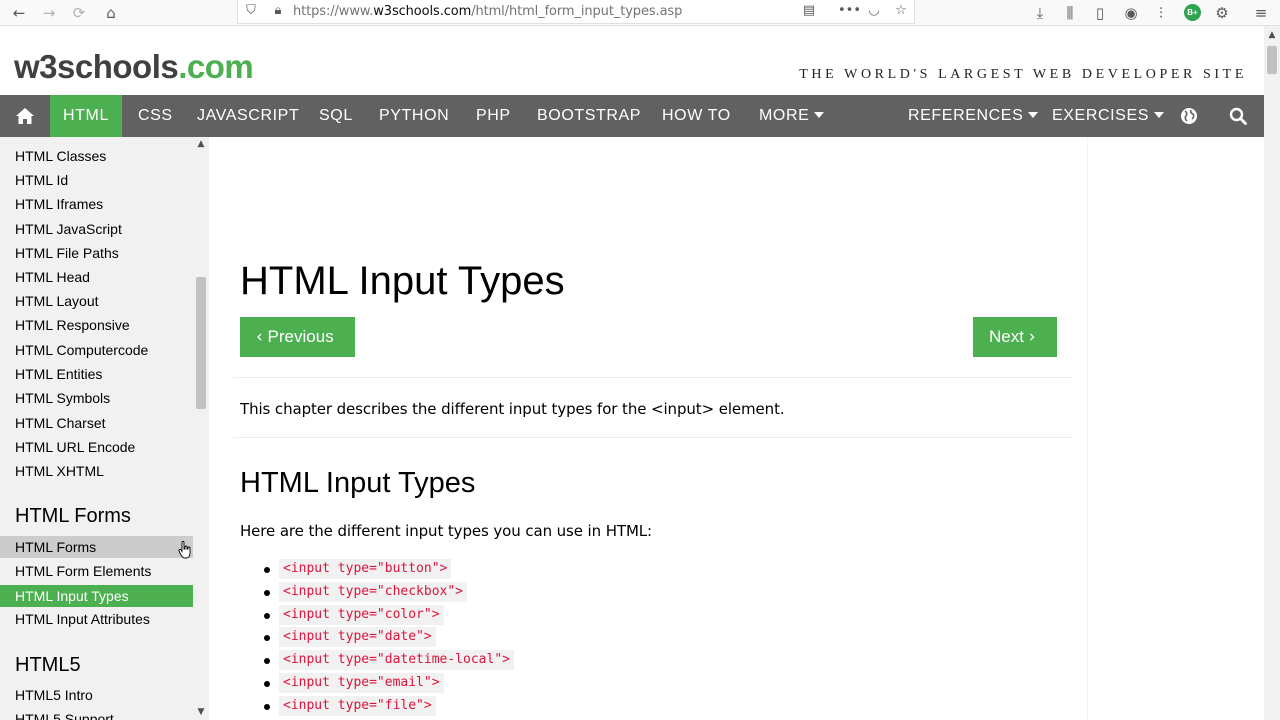 This screenshot has height=720, width=1280. Describe the element at coordinates (96, 301) in the screenshot. I see `sidebar-item-html-layout: HTML Layout` at that location.